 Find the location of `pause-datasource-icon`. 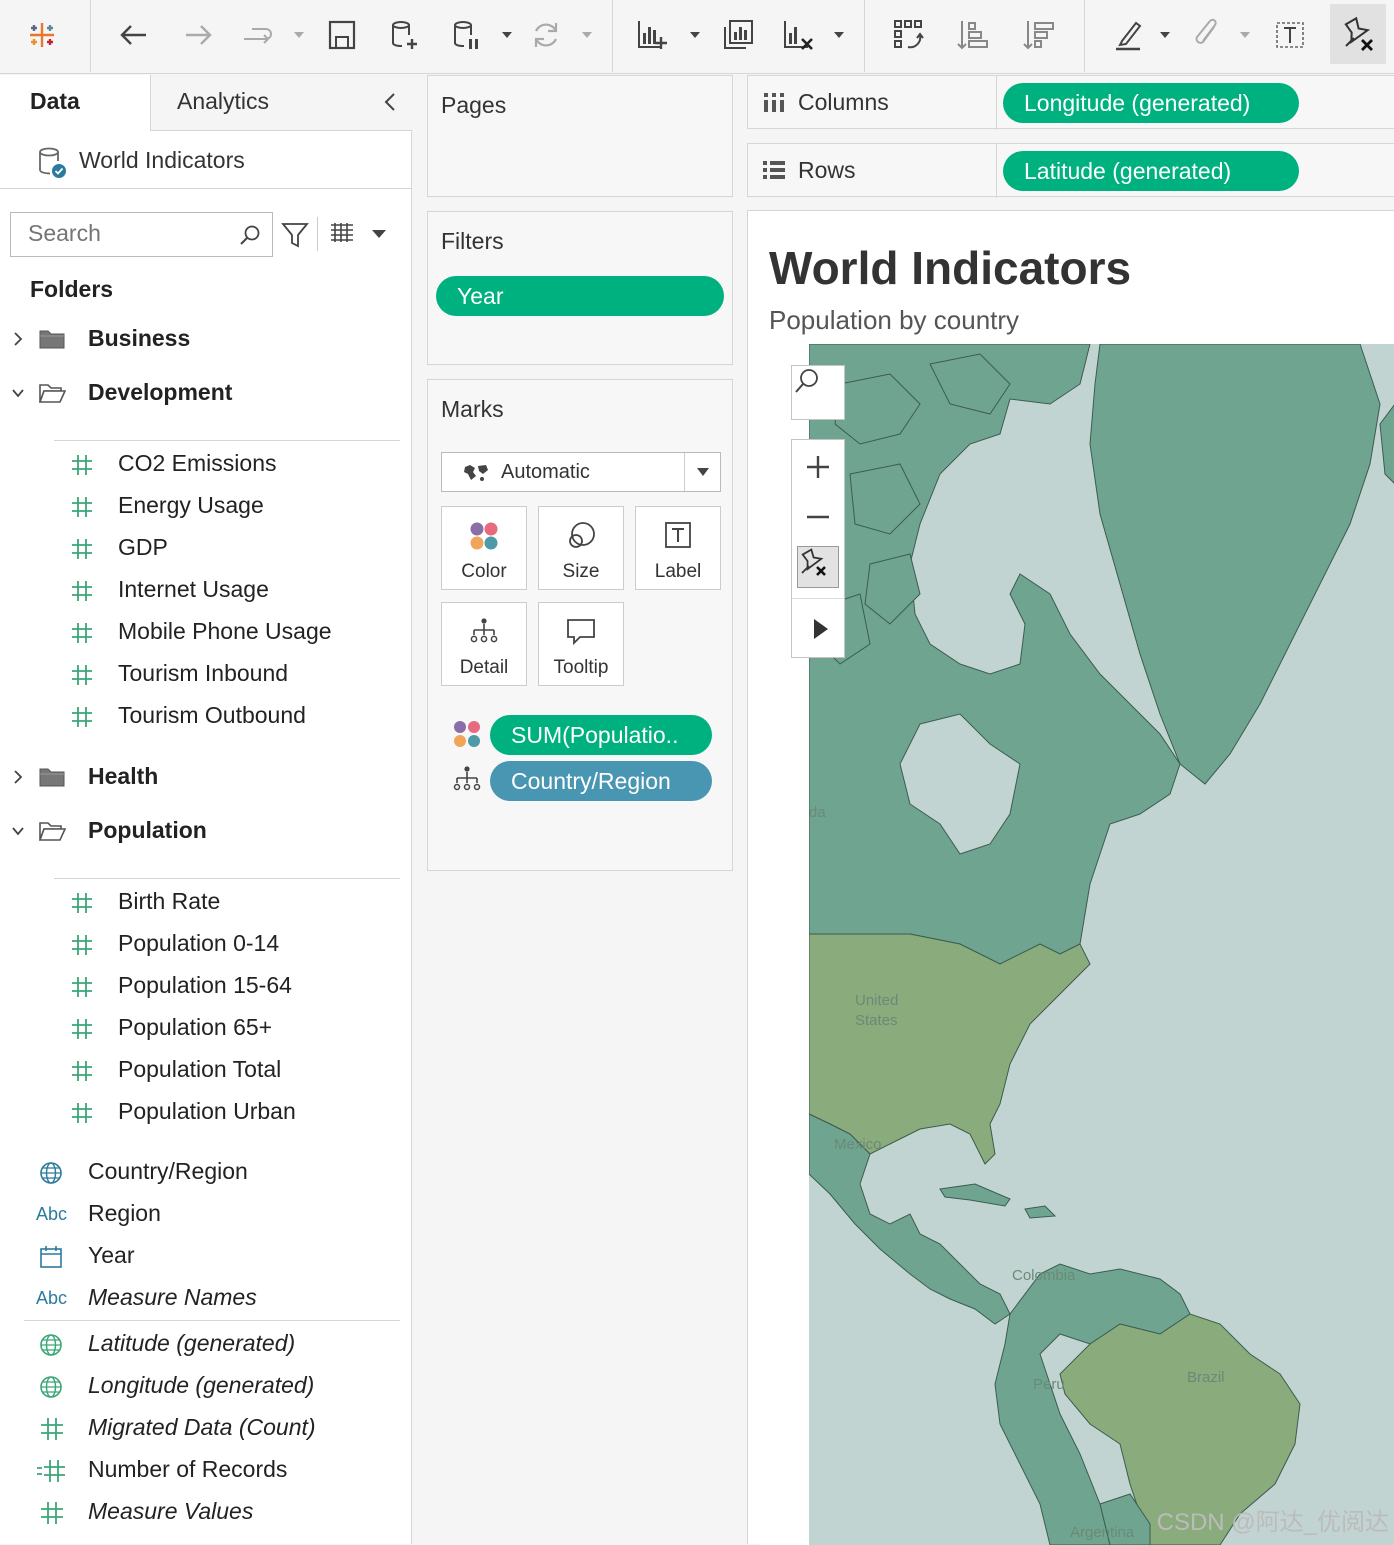

pause-datasource-icon is located at coordinates (466, 35).